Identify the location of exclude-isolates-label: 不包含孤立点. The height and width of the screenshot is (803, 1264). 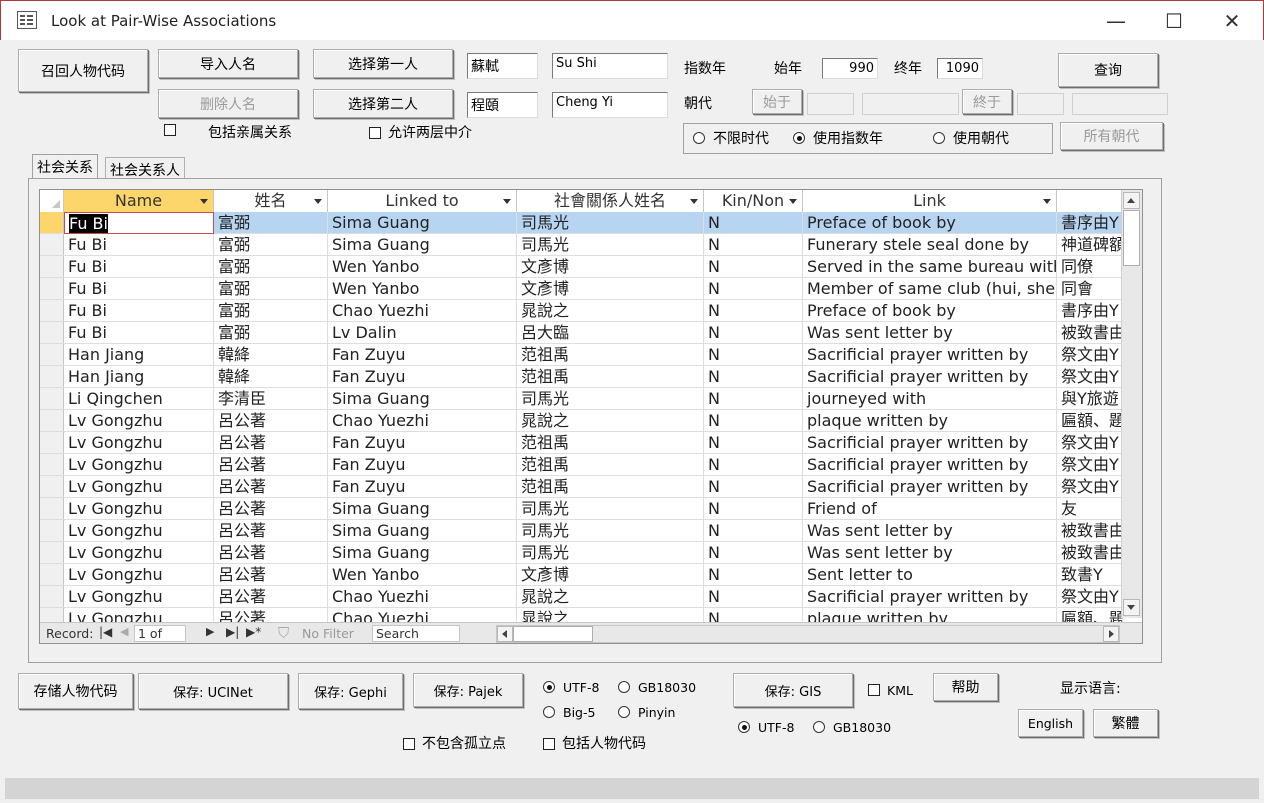
(464, 744).